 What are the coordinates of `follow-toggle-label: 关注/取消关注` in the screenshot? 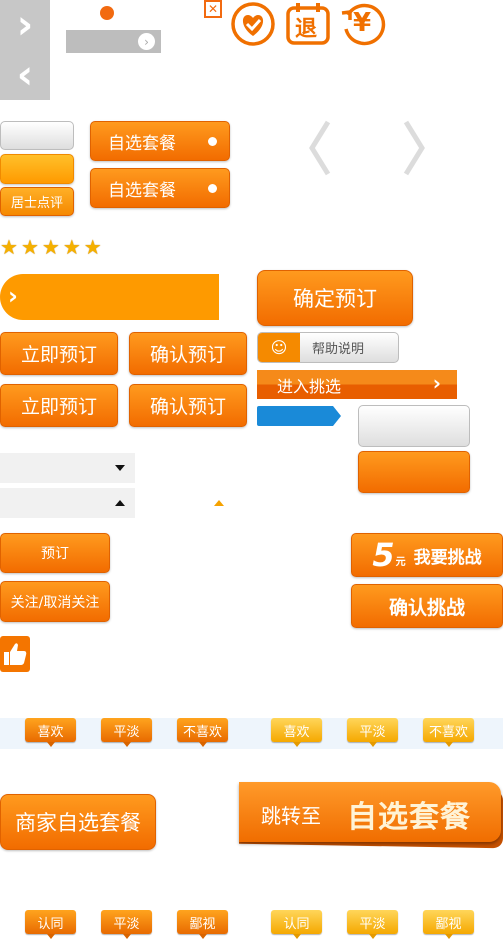 It's located at (55, 602).